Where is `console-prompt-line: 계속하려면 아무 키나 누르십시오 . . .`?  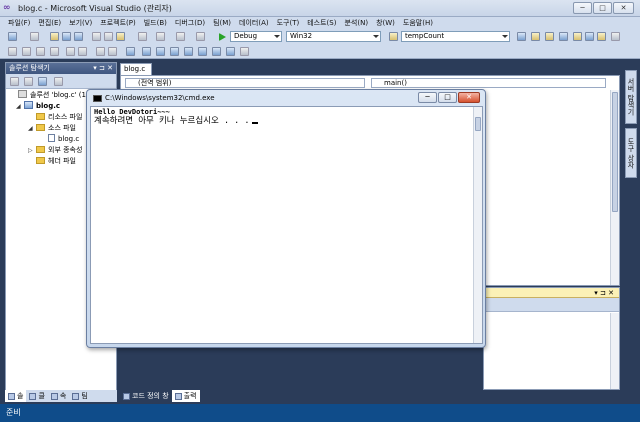 console-prompt-line: 계속하려면 아무 키나 누르십시오 . . . is located at coordinates (176, 121).